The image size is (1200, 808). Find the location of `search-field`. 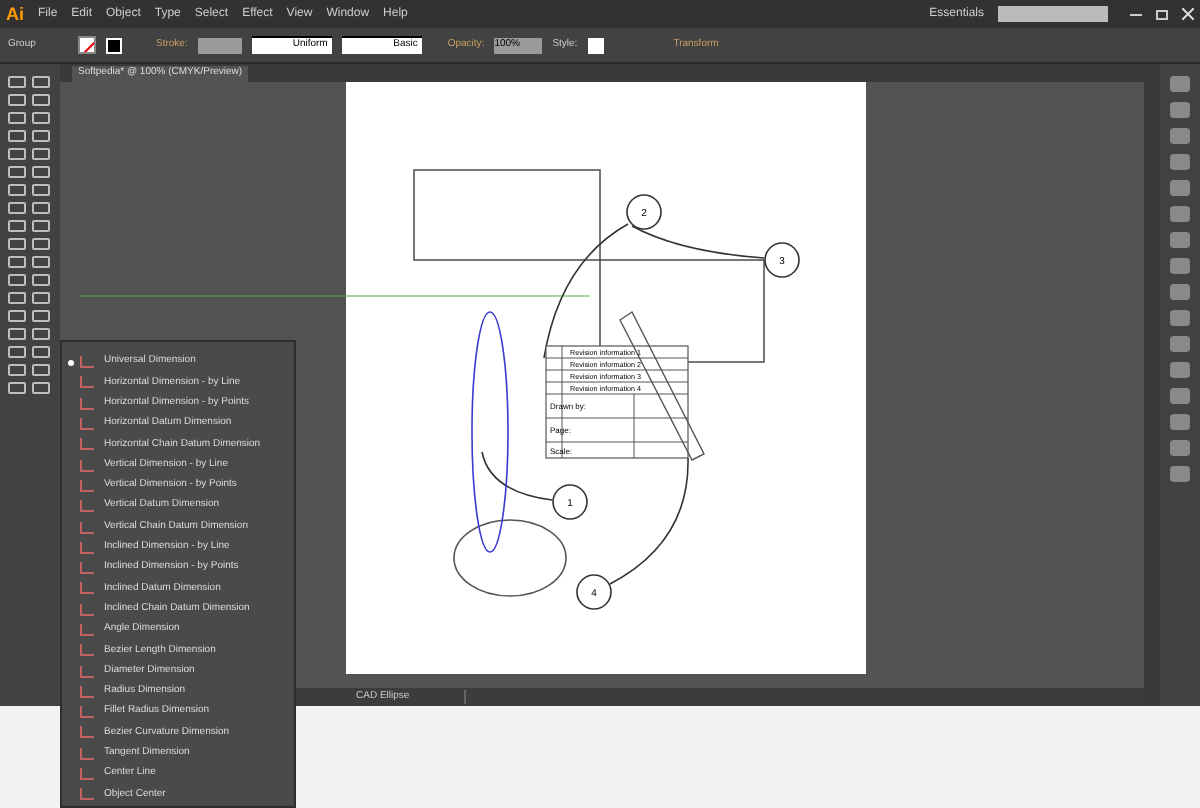

search-field is located at coordinates (1053, 14).